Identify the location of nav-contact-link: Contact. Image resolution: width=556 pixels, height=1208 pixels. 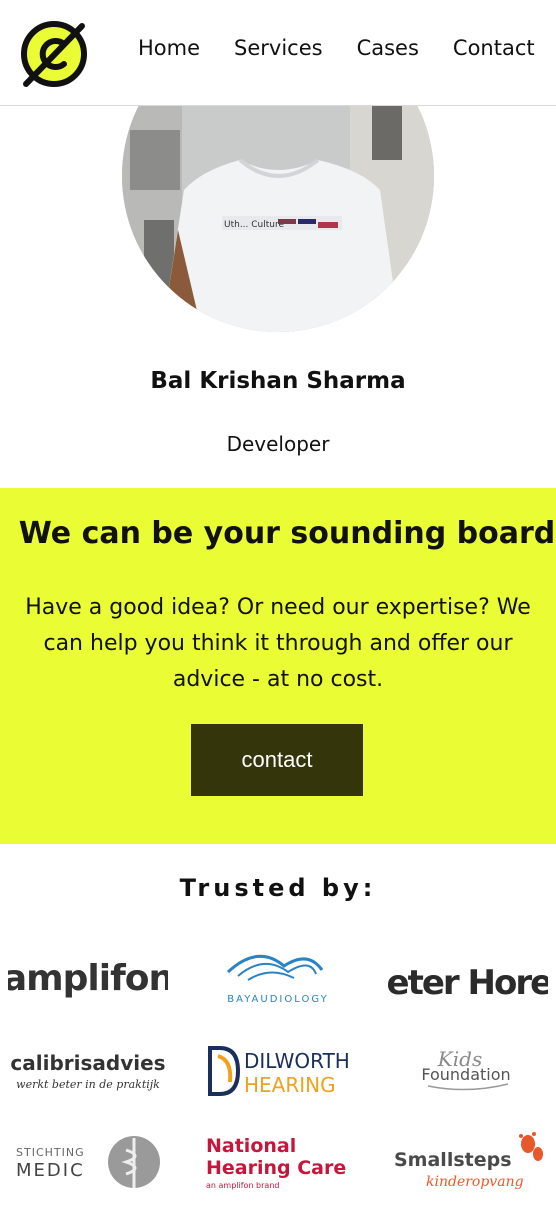
(494, 48).